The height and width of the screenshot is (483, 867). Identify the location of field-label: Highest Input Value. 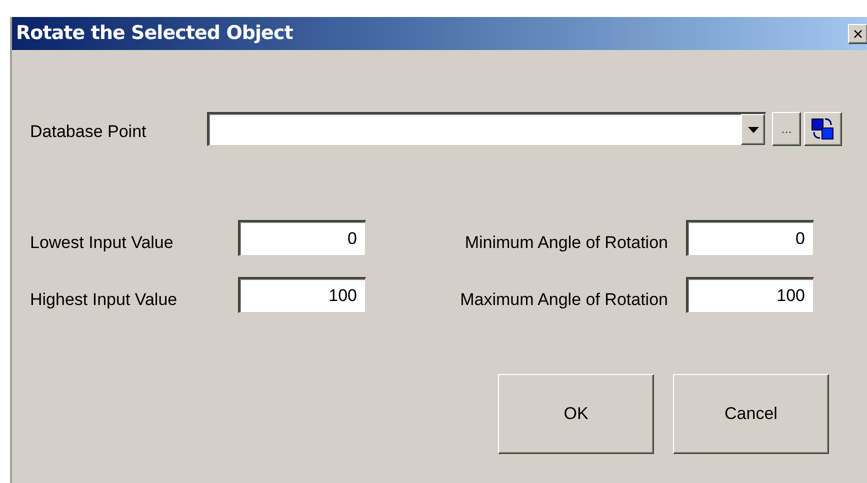
(104, 300).